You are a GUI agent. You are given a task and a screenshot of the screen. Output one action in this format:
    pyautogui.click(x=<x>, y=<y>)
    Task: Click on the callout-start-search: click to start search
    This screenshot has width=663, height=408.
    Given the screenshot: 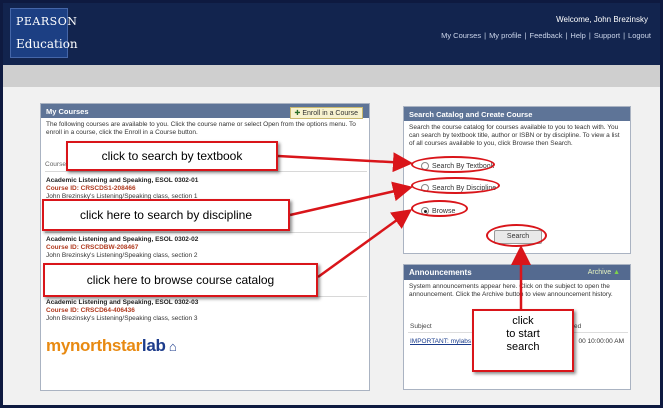 What is the action you would take?
    pyautogui.click(x=523, y=340)
    